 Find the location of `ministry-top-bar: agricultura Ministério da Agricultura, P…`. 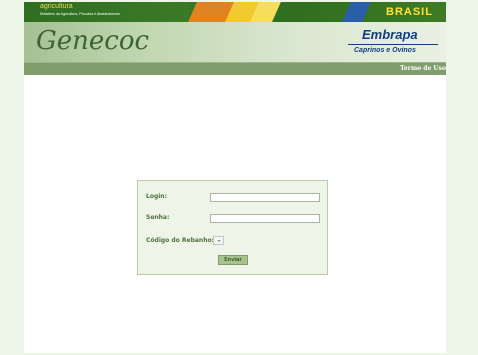

ministry-top-bar: agricultura Ministério da Agricultura, P… is located at coordinates (235, 12).